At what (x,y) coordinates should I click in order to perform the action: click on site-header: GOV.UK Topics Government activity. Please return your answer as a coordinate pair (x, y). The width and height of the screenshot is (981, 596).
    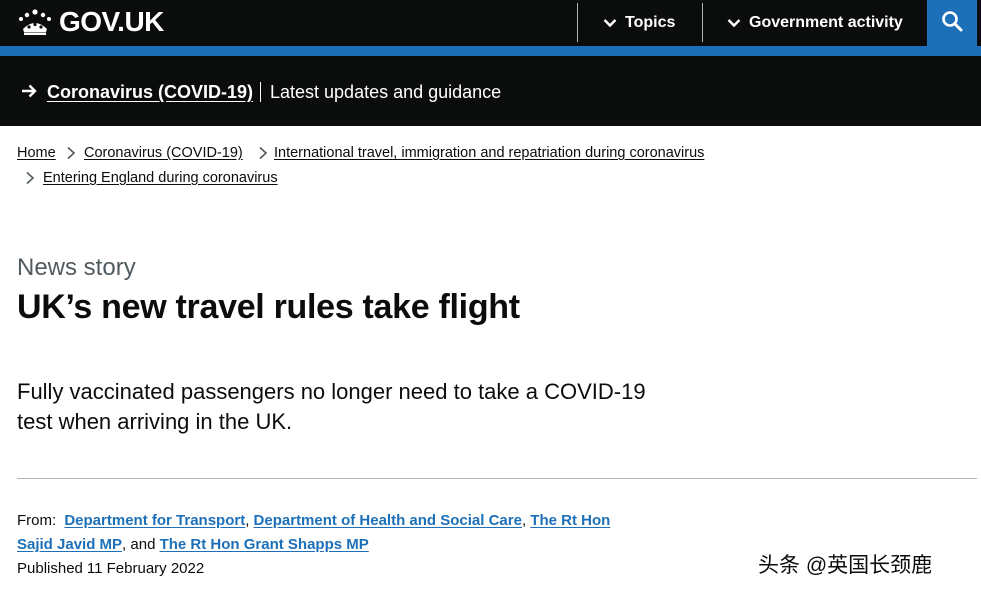
    Looking at the image, I should click on (490, 23).